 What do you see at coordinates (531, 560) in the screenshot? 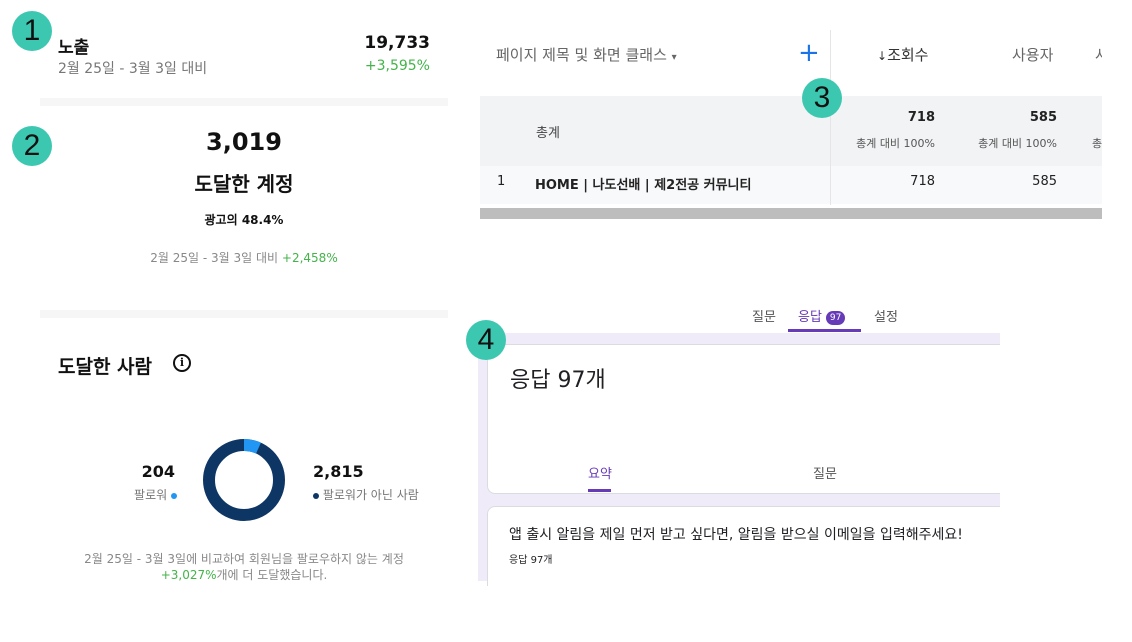
I see `question-response-count: 응답 97개` at bounding box center [531, 560].